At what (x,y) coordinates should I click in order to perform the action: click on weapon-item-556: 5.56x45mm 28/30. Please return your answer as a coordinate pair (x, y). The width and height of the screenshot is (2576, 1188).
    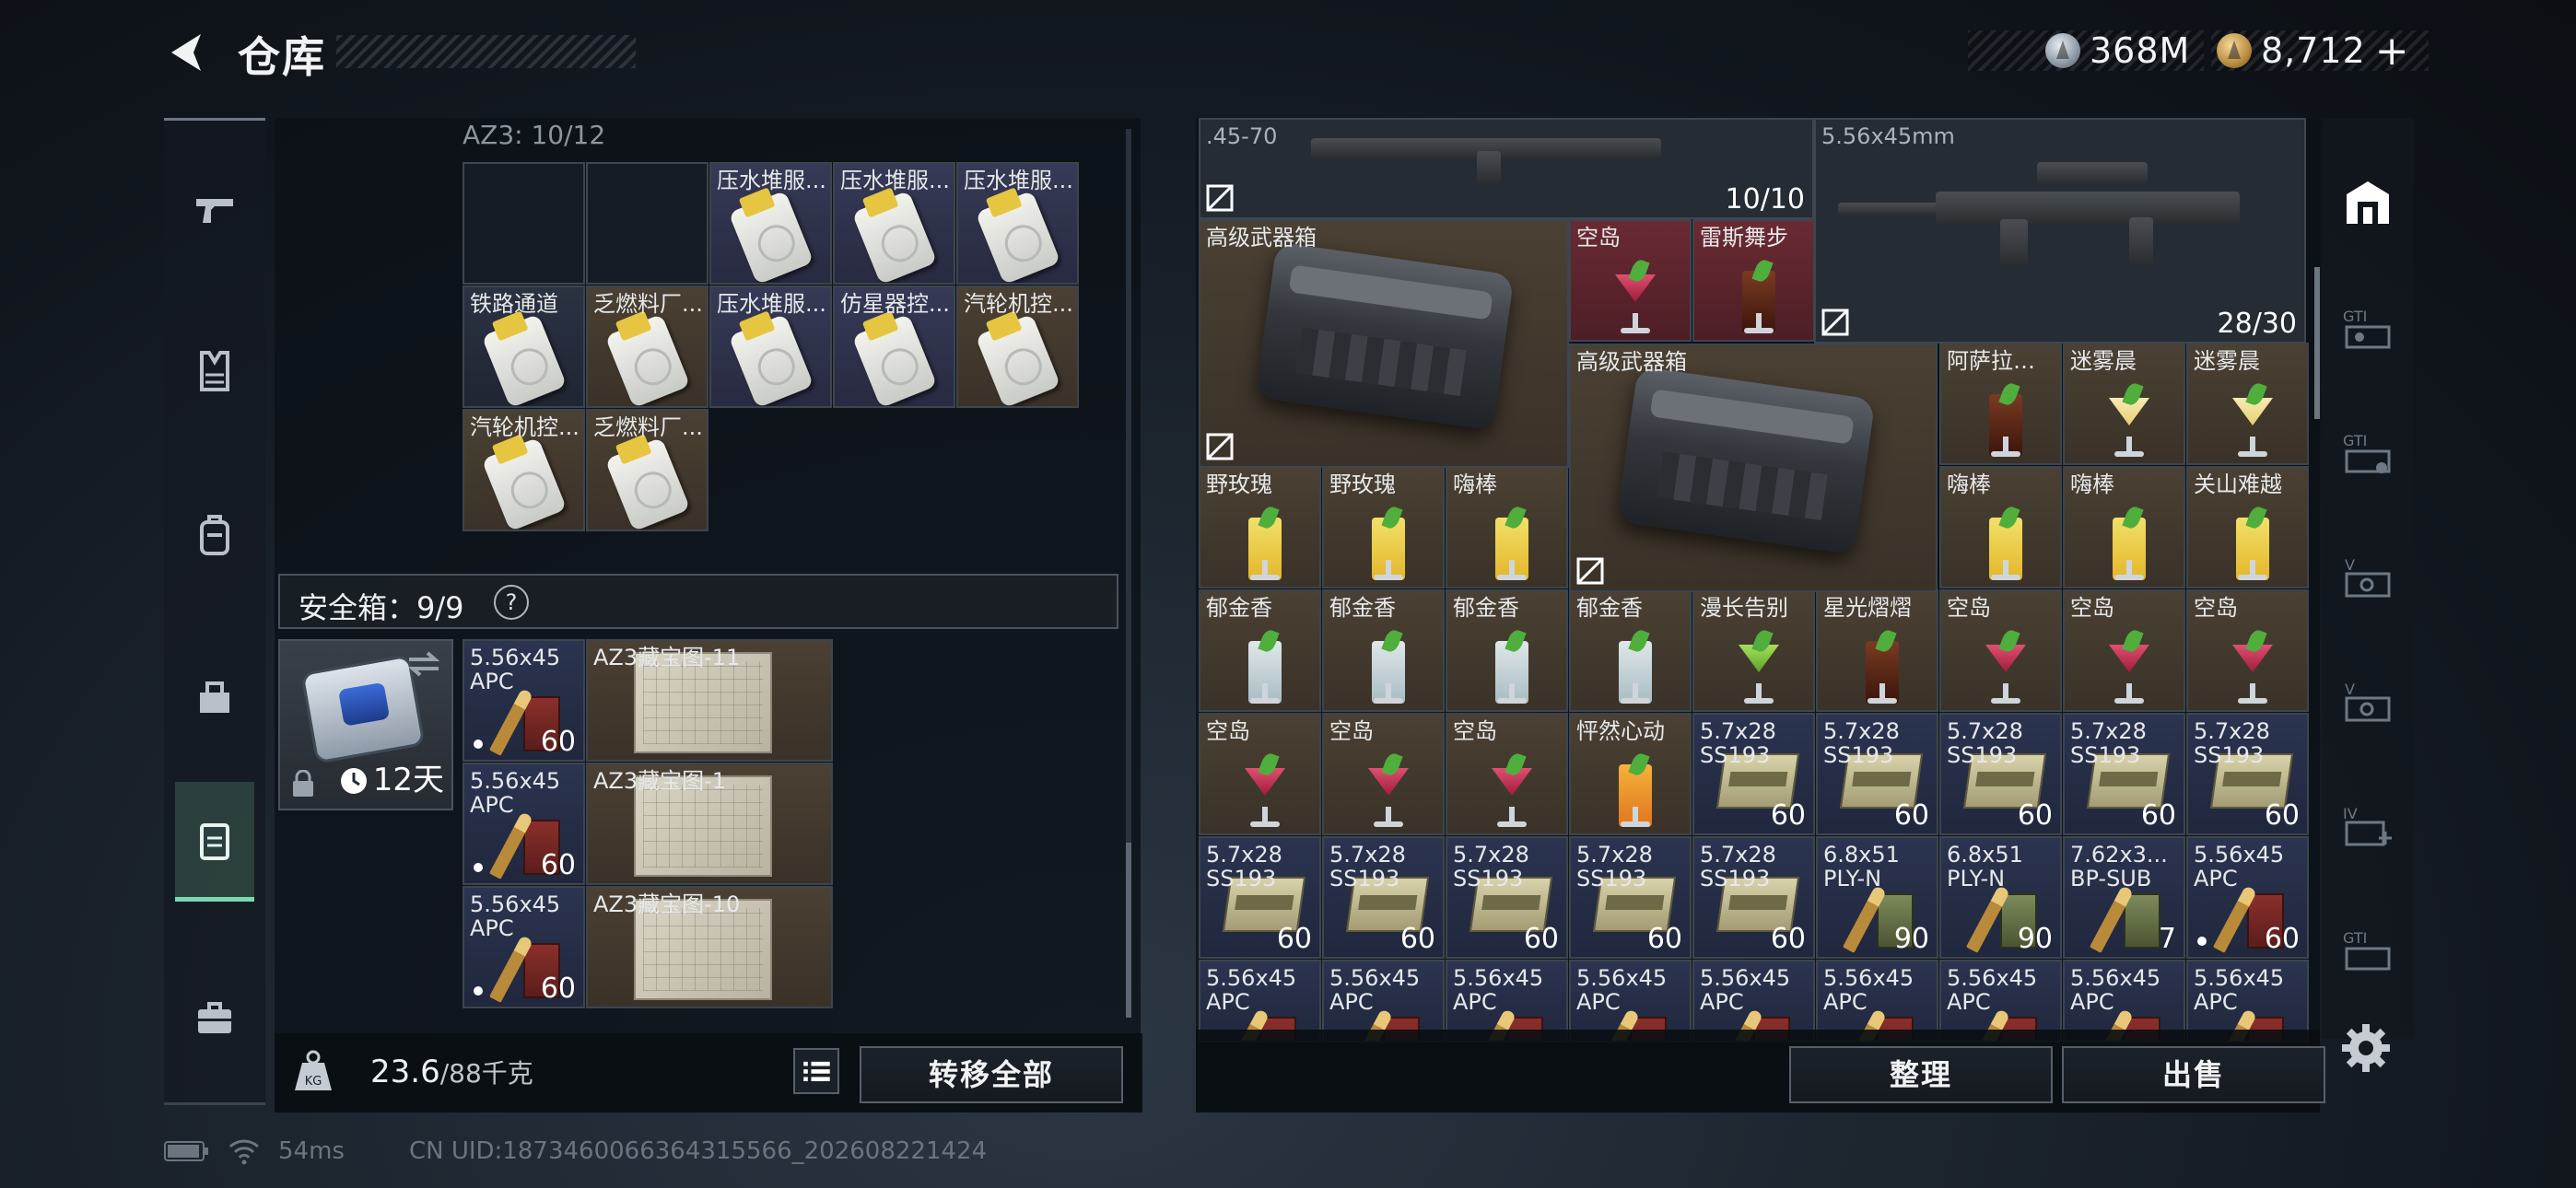
    Looking at the image, I should click on (2060, 231).